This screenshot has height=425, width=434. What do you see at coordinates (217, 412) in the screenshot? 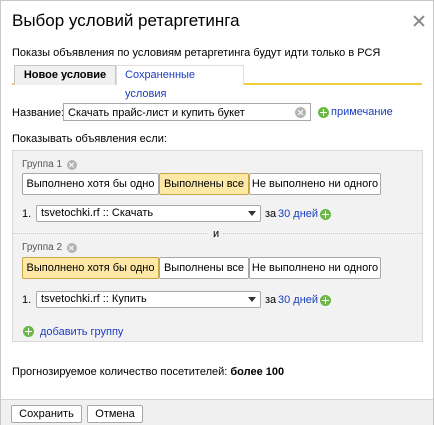
I see `dialog-footer: Сохранить Отмена` at bounding box center [217, 412].